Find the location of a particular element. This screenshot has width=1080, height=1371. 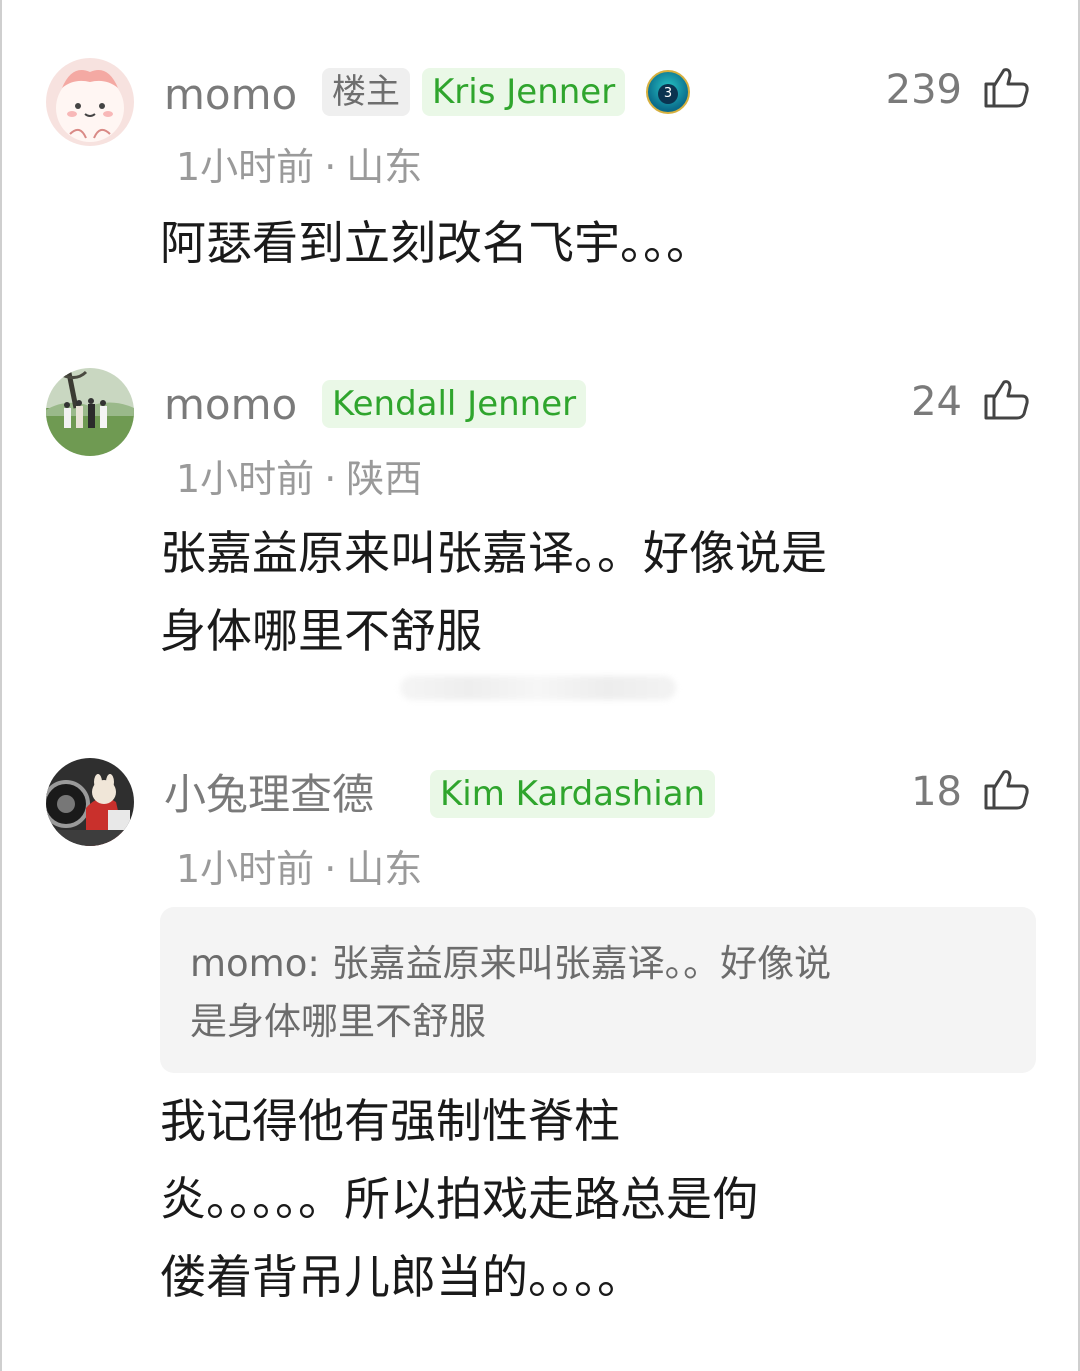

comment-text: 阿瑟看到立刻改名飞宇。。。 is located at coordinates (436, 243).